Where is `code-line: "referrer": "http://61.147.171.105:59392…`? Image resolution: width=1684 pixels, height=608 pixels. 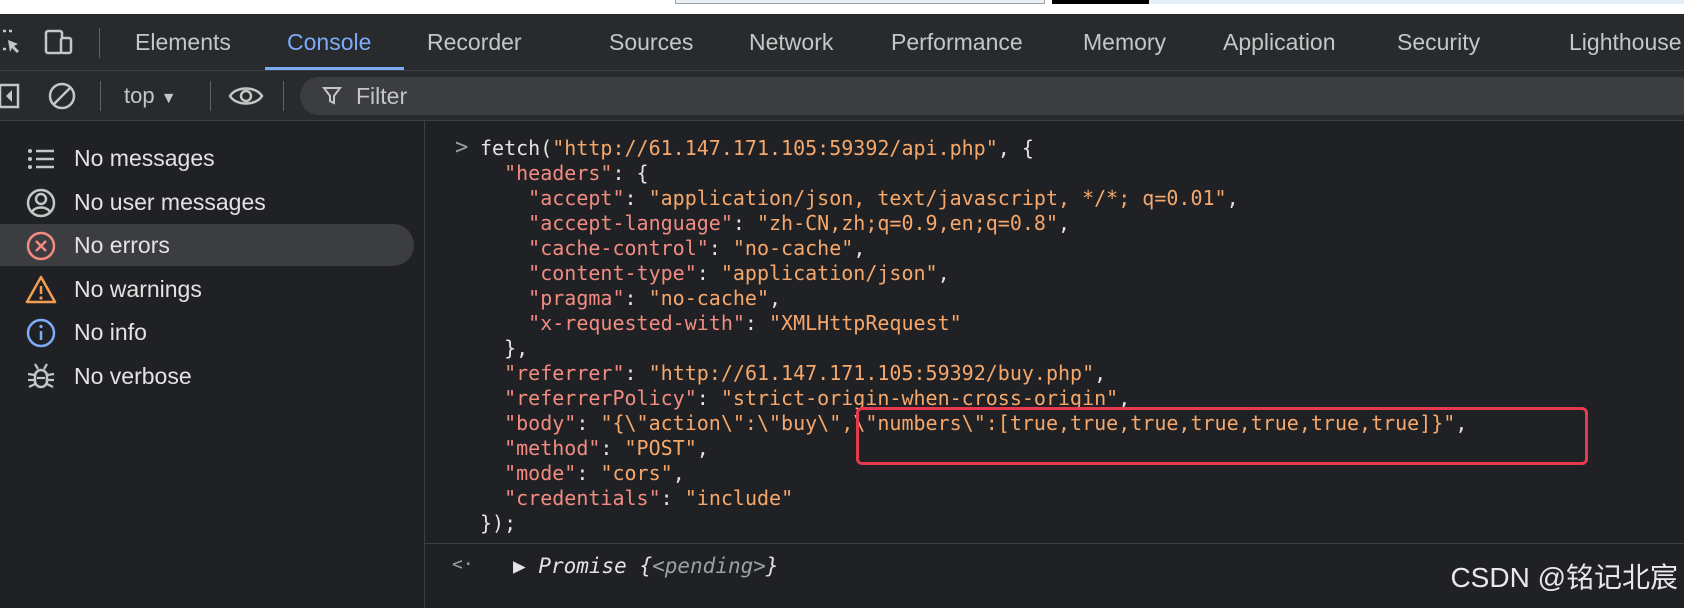
code-line: "referrer": "http://61.147.171.105:59392… is located at coordinates (805, 373).